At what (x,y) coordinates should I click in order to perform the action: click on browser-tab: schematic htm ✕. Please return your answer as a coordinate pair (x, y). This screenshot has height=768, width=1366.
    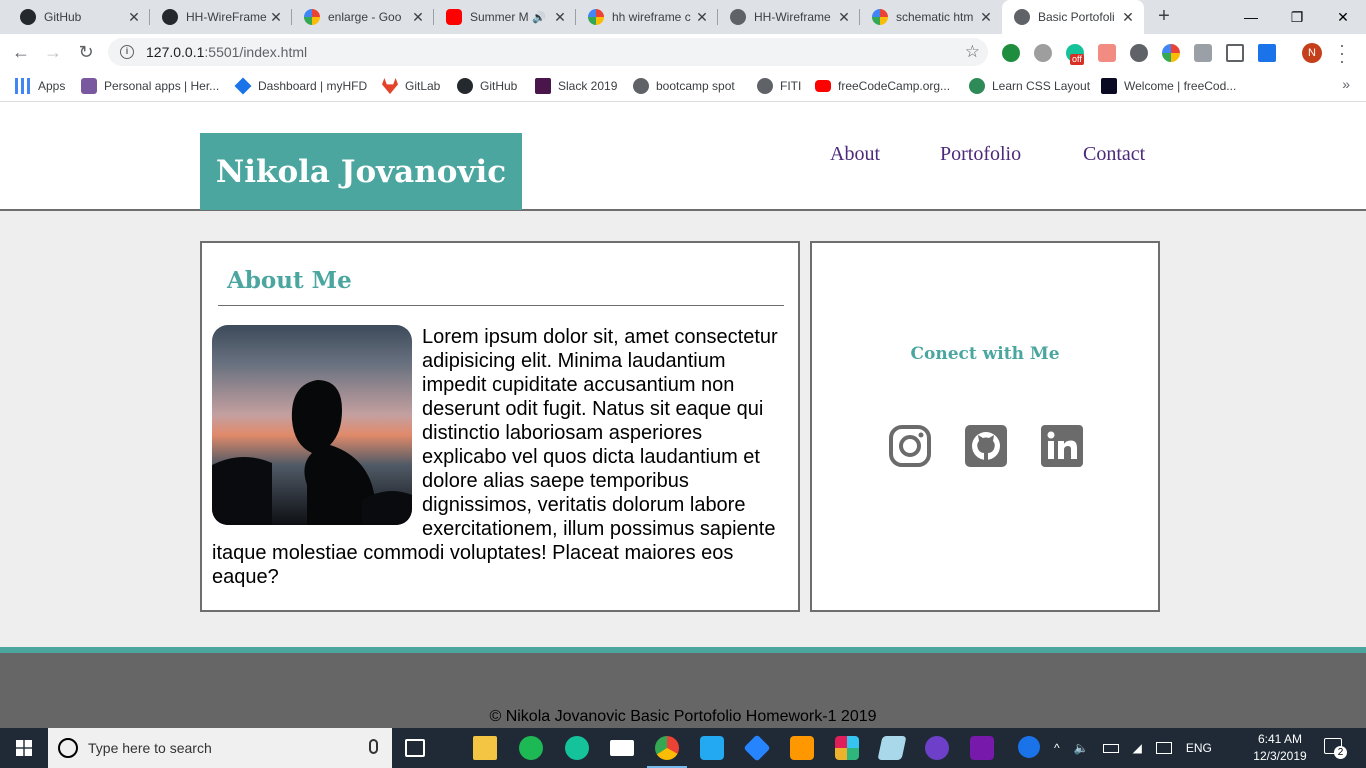
    Looking at the image, I should click on (931, 17).